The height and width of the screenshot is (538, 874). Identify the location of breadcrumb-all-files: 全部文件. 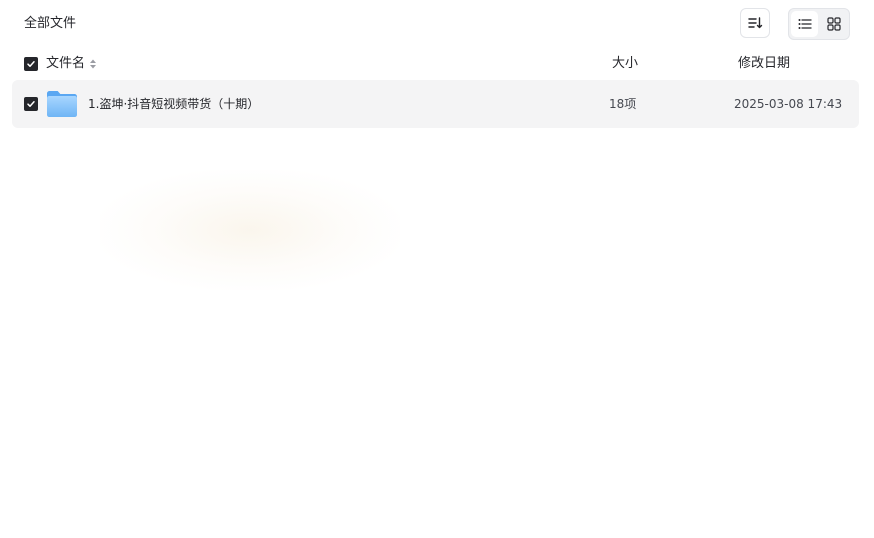
(50, 24).